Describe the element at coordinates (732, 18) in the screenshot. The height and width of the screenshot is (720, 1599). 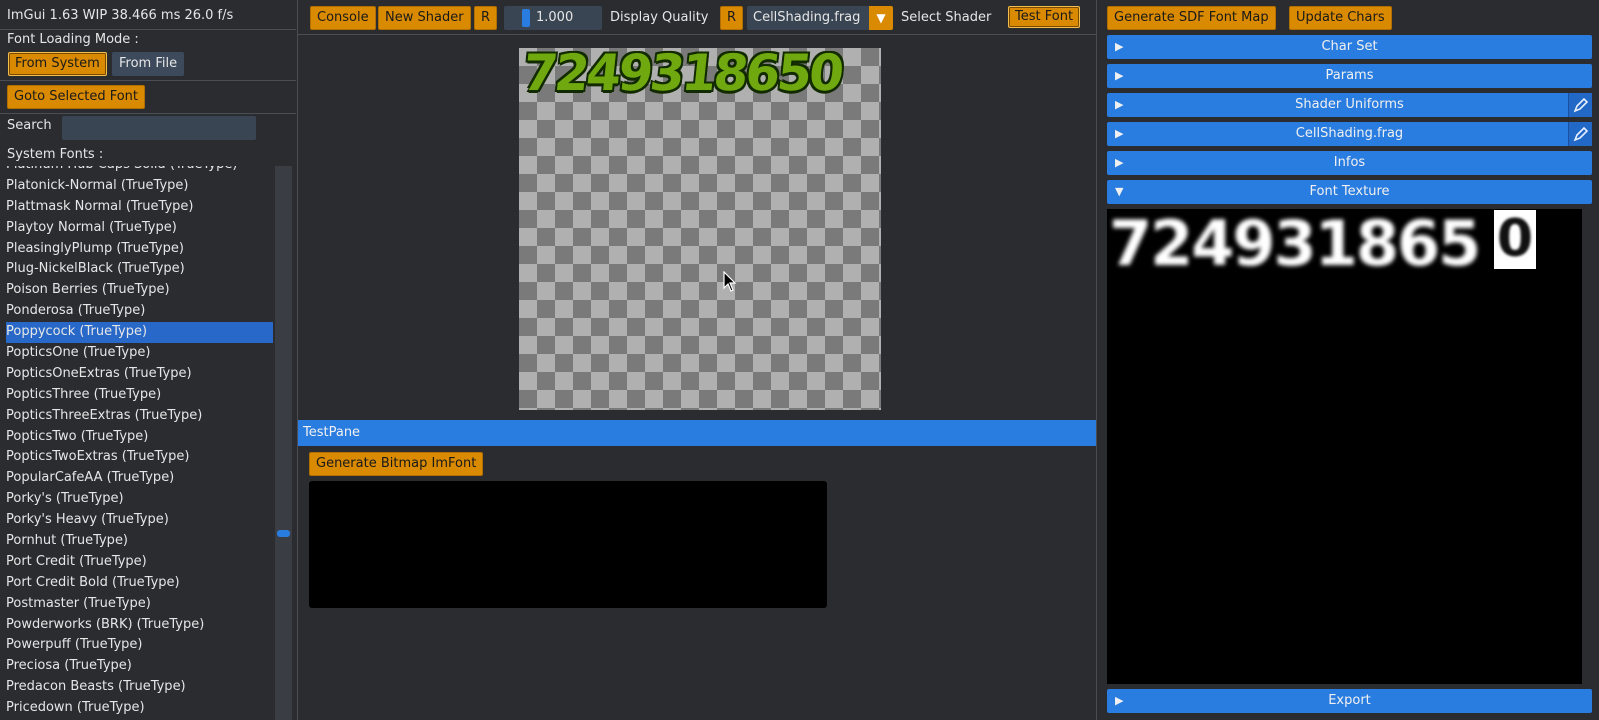
I see `reset-quality-button: R` at that location.